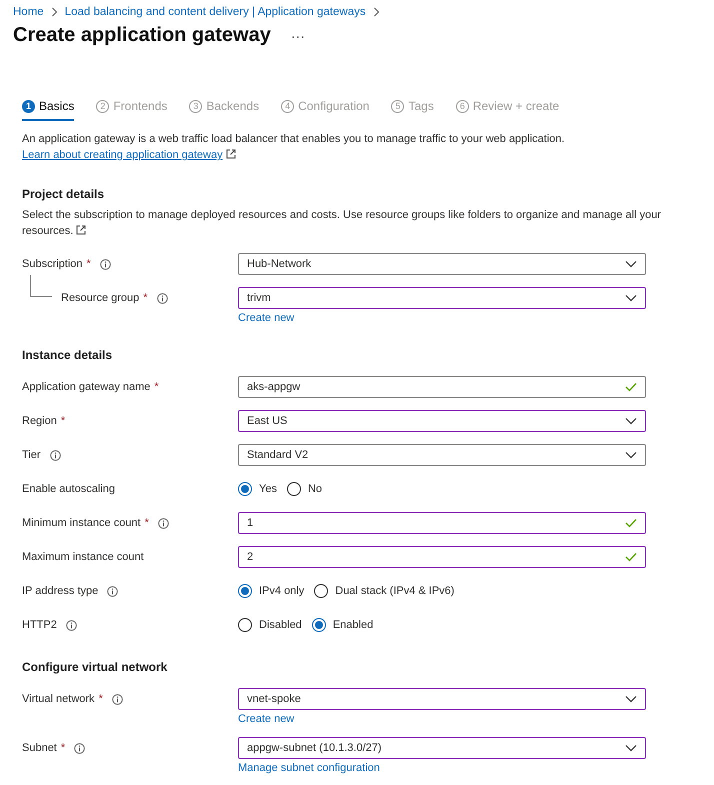  What do you see at coordinates (342, 223) in the screenshot?
I see `section-description: Select the subscription to manage deployed resources and costs. Use resource groups like folders to organize and manage all your resources.` at bounding box center [342, 223].